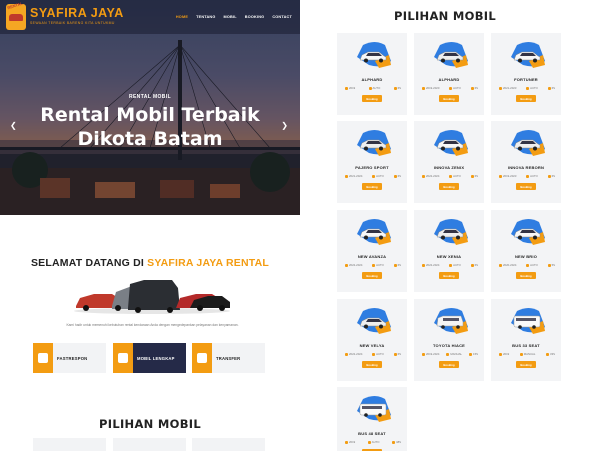 This screenshot has height=451, width=600. What do you see at coordinates (372, 419) in the screenshot?
I see `car-card: BUS 48 SEAT2019AUTO48SBooking` at bounding box center [372, 419].